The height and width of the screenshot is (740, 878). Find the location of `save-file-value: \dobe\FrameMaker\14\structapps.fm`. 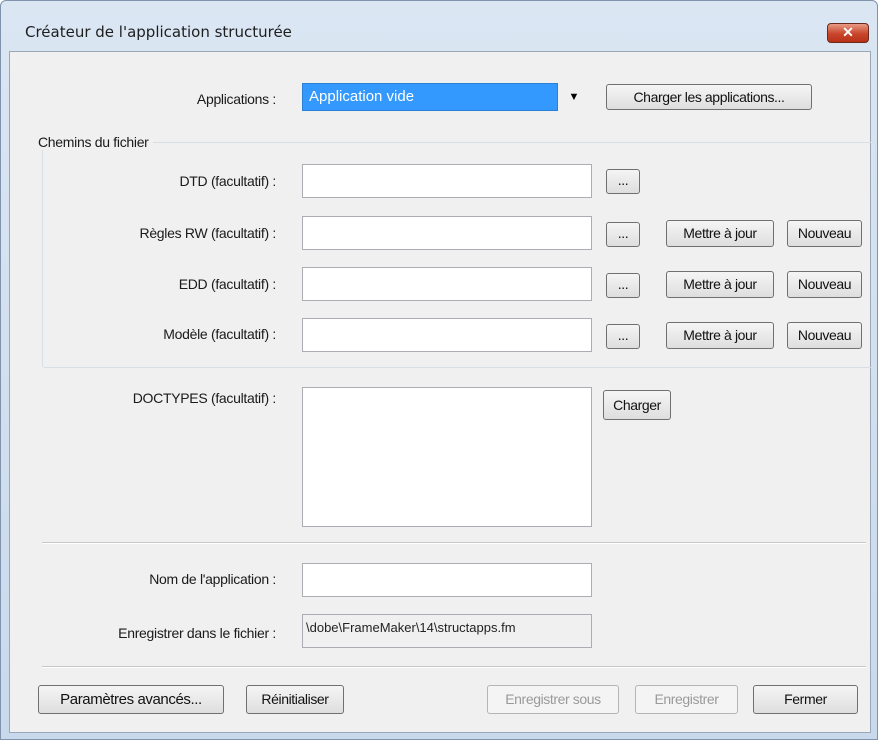

save-file-value: \dobe\FrameMaker\14\structapps.fm is located at coordinates (447, 631).